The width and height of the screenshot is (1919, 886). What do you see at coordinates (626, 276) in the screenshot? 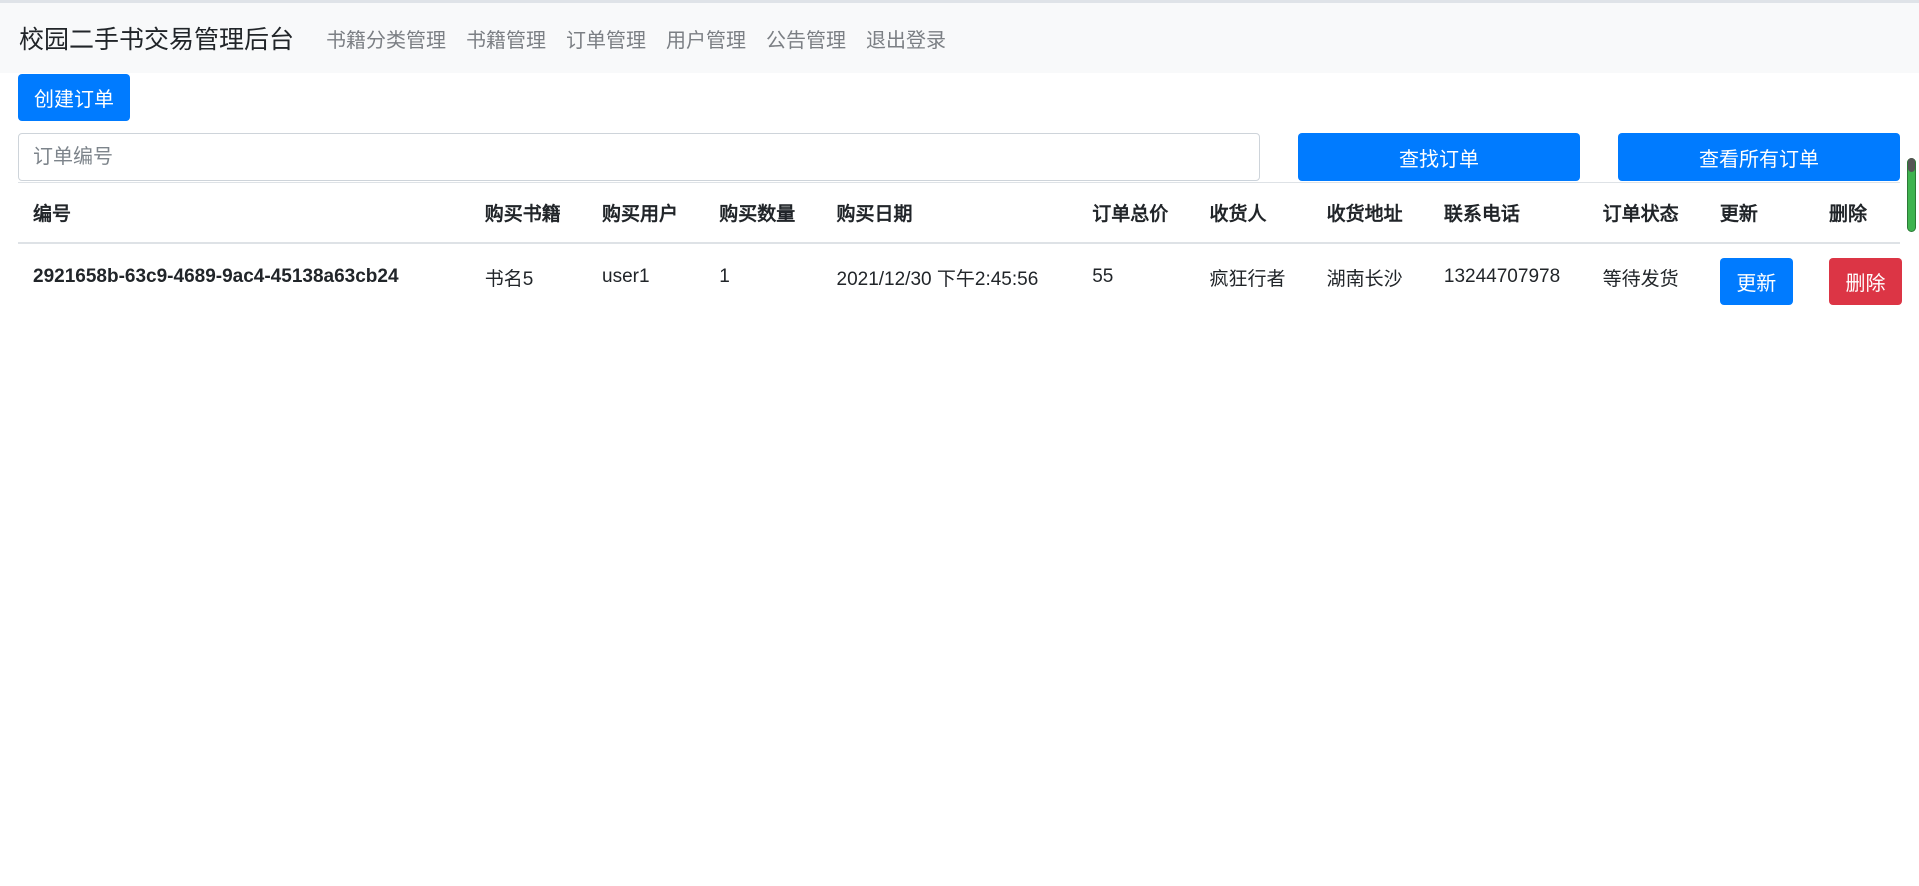
I see `cell-user: user1` at bounding box center [626, 276].